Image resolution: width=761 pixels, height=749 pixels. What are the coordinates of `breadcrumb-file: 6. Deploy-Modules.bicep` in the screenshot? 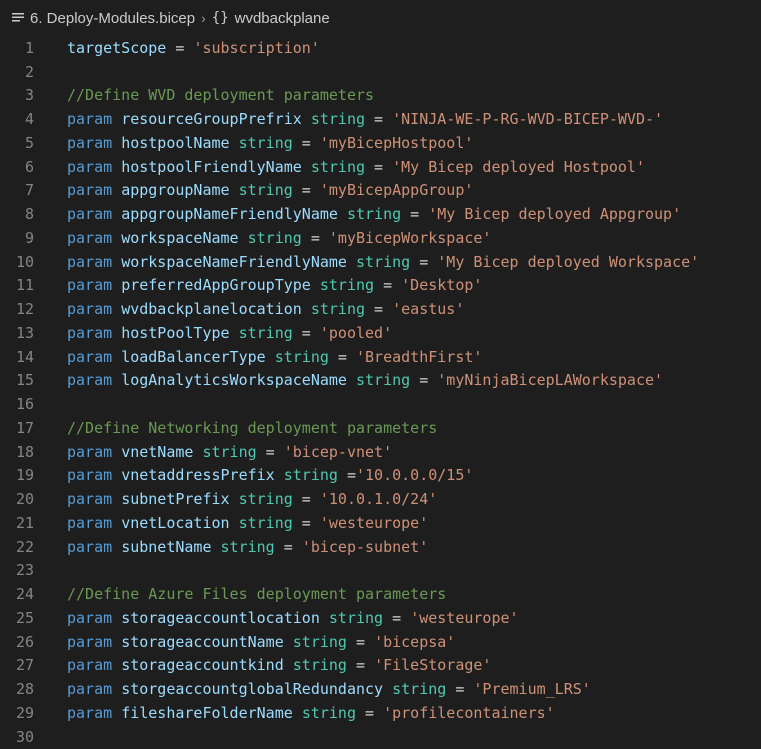 It's located at (112, 18).